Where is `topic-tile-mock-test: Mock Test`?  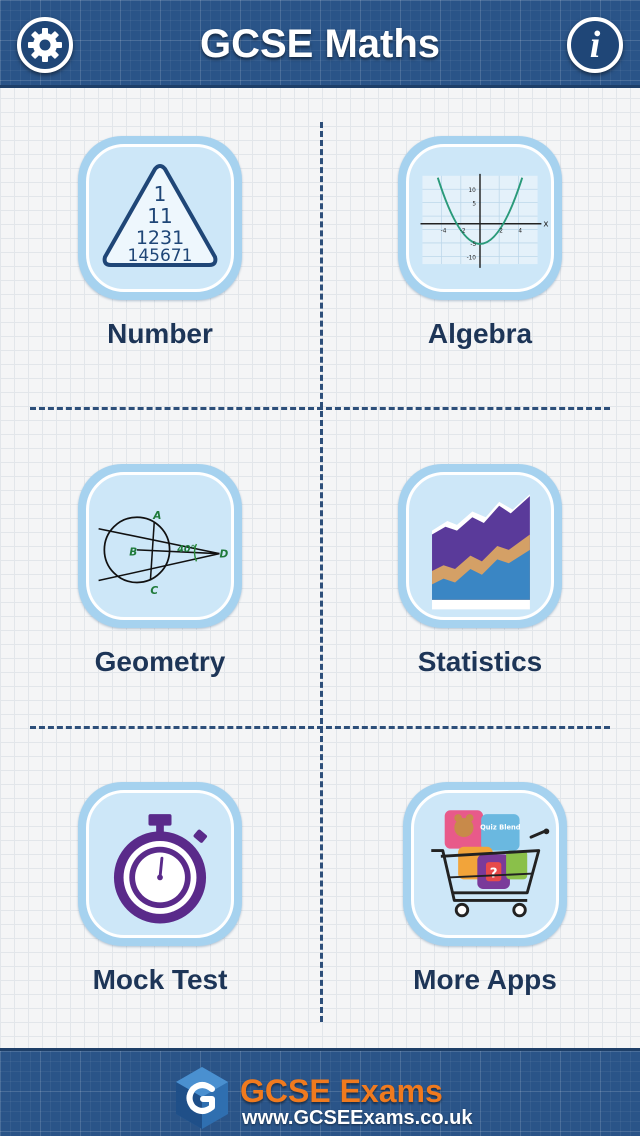
topic-tile-mock-test: Mock Test is located at coordinates (160, 918).